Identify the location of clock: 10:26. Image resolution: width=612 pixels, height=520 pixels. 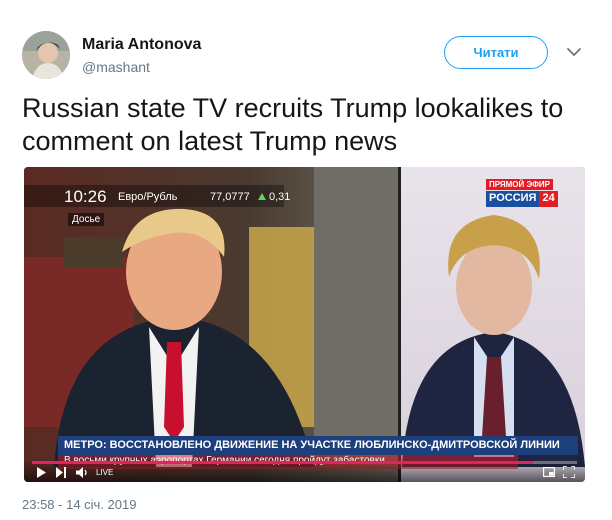
(85, 196).